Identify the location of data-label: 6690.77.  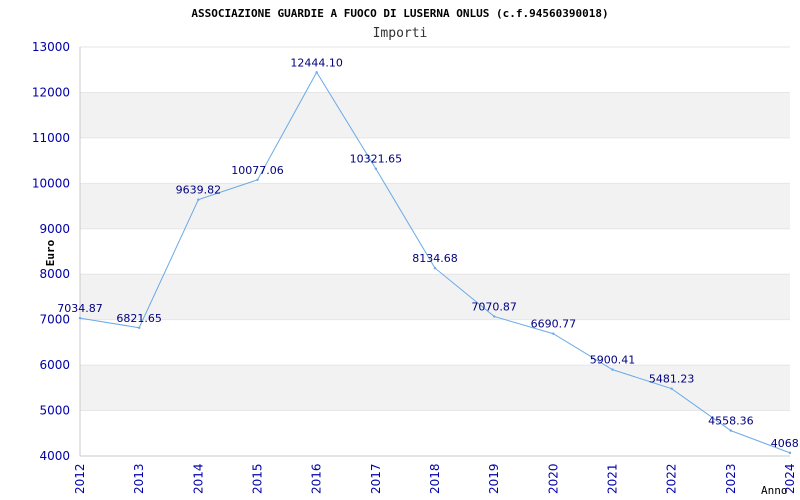
(554, 324).